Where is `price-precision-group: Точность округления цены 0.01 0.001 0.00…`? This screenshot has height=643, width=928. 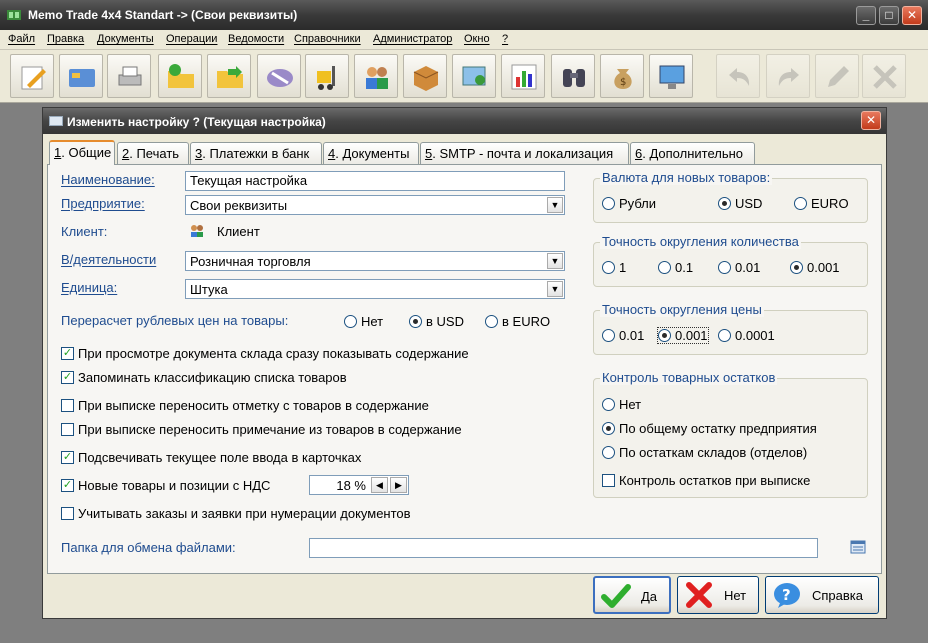 price-precision-group: Точность округления цены 0.01 0.001 0.00… is located at coordinates (730, 328).